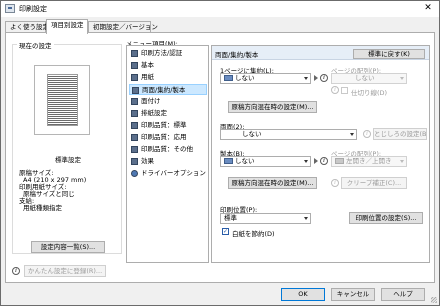 The image size is (440, 306). Describe the element at coordinates (253, 234) in the screenshot. I see `blank-page-skip-label: 白紙を節約(D)` at that location.